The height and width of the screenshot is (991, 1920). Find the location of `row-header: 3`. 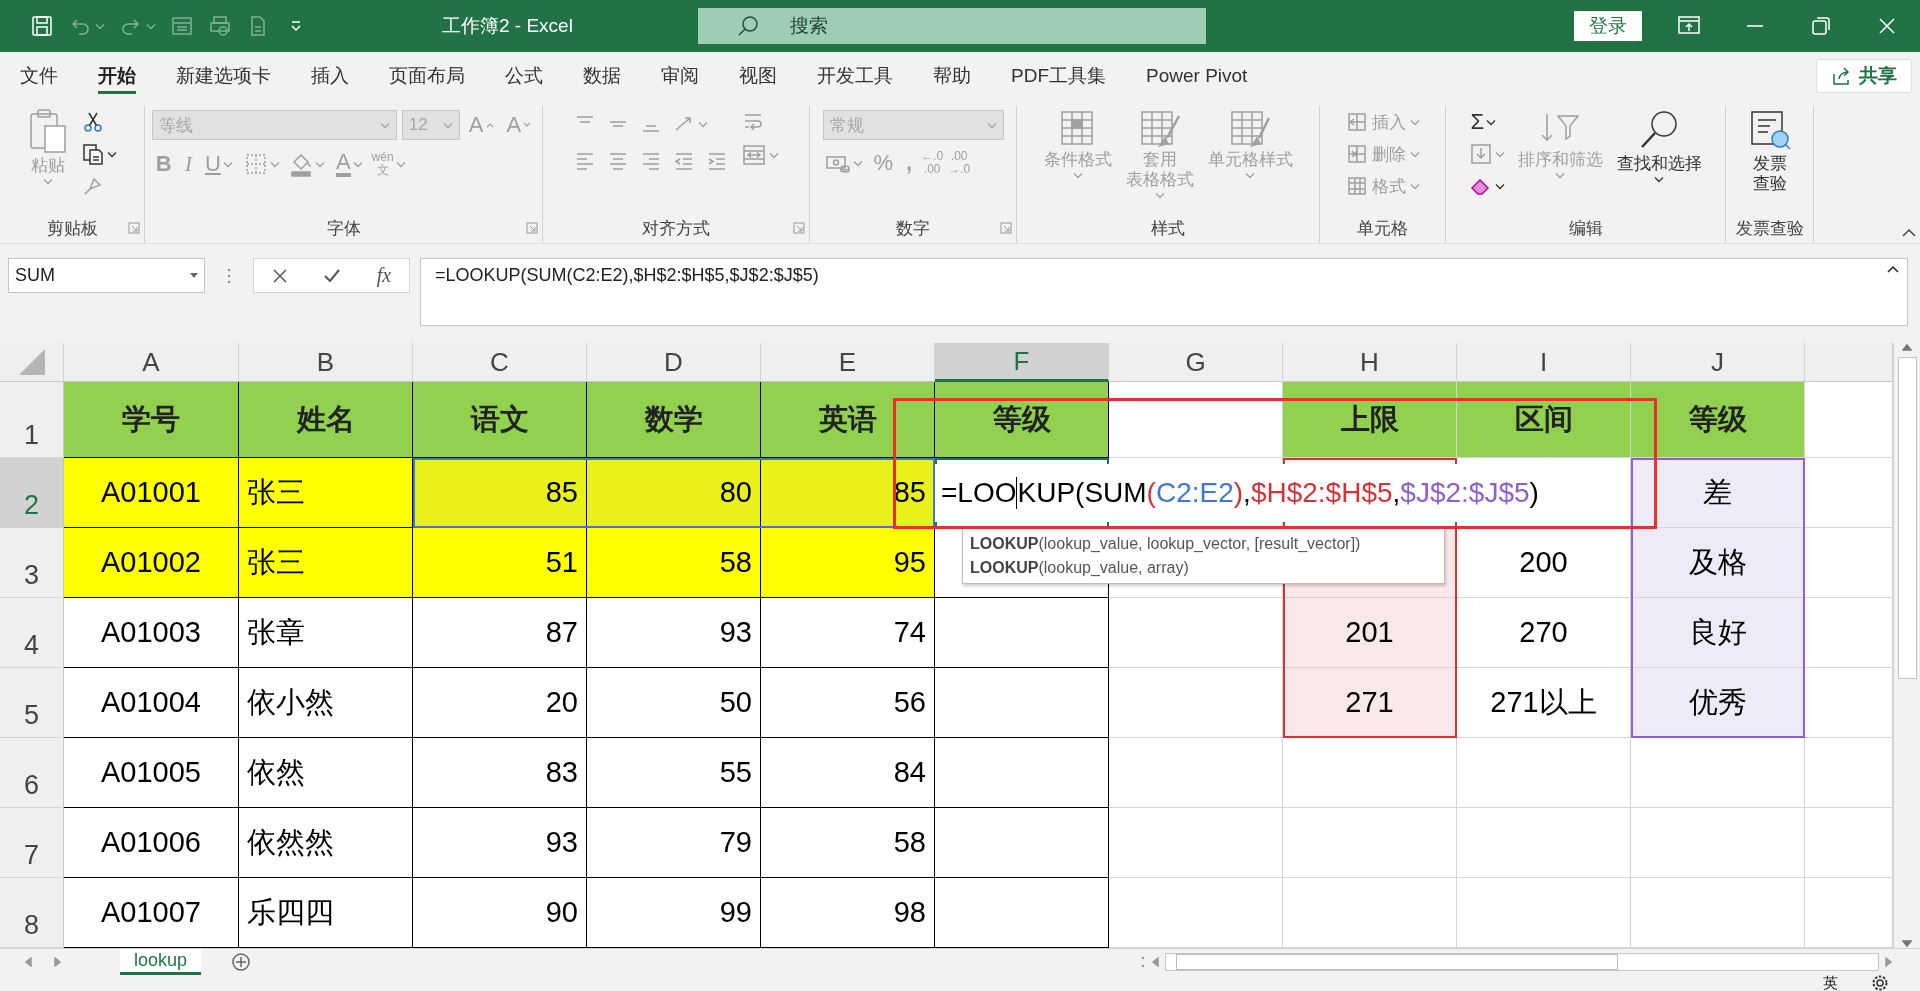

row-header: 3 is located at coordinates (32, 563).